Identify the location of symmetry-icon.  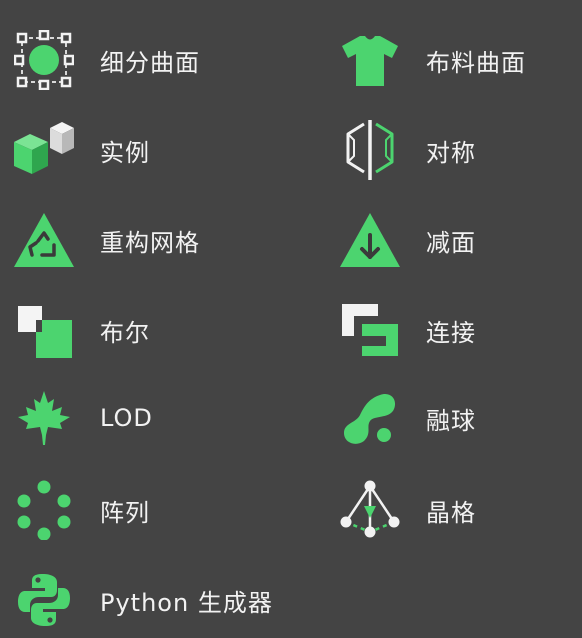
(370, 150).